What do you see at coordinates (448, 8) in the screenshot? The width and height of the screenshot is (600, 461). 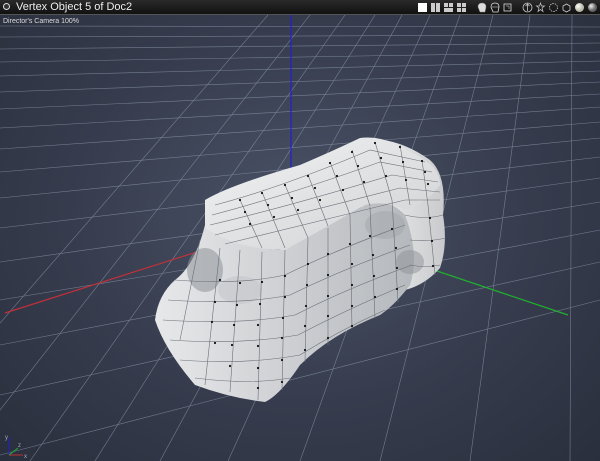 I see `three-view-icon` at bounding box center [448, 8].